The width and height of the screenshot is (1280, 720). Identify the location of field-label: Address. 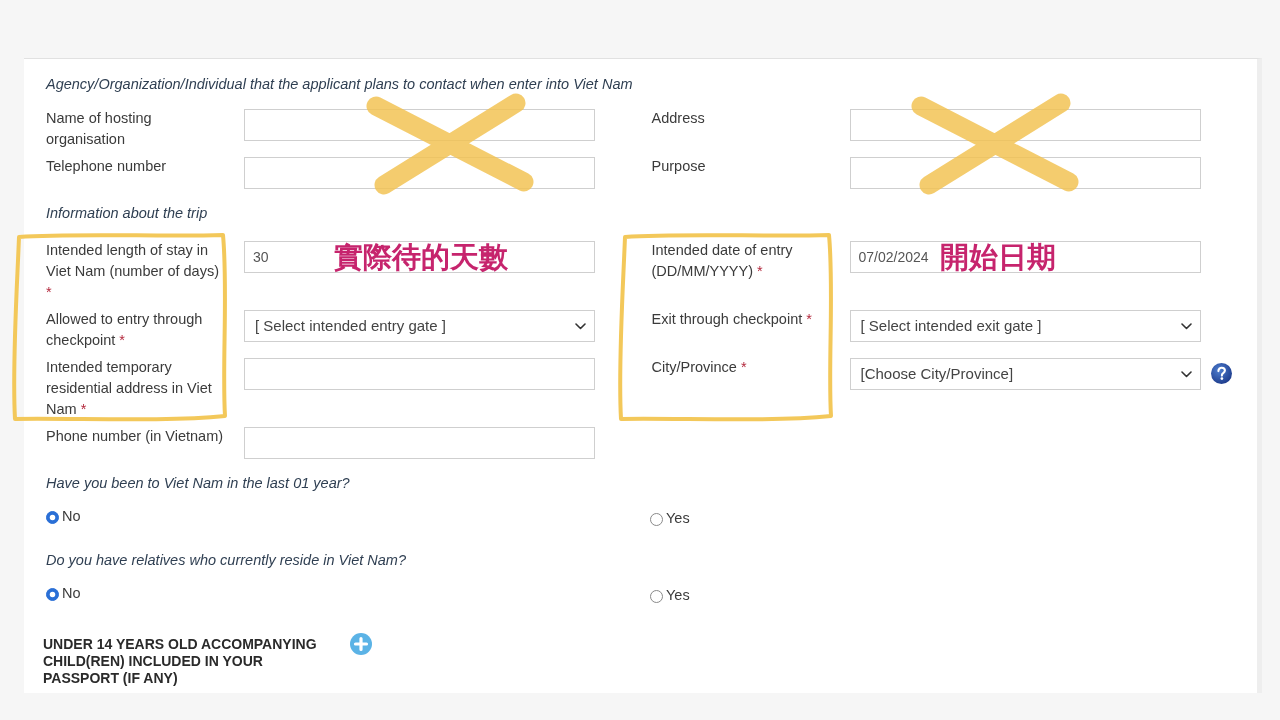
(678, 118).